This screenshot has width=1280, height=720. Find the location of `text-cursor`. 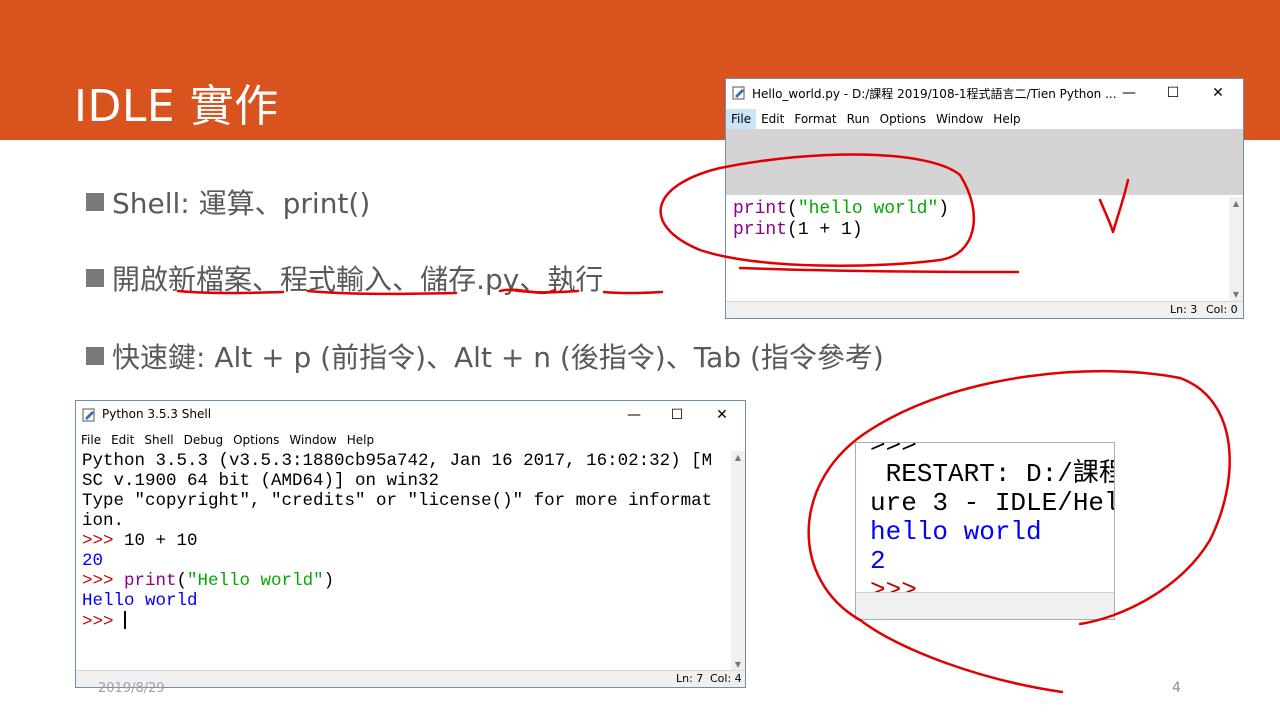

text-cursor is located at coordinates (125, 620).